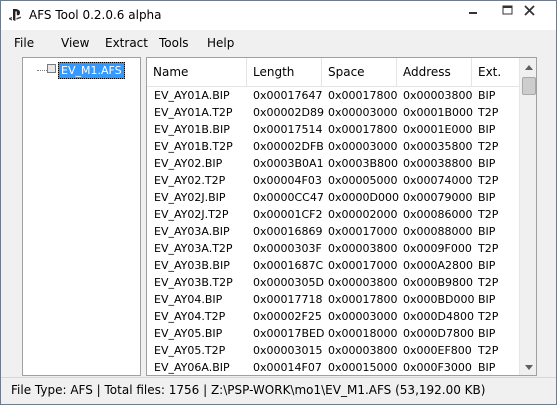  Describe the element at coordinates (24, 43) in the screenshot. I see `menu-file: File` at that location.